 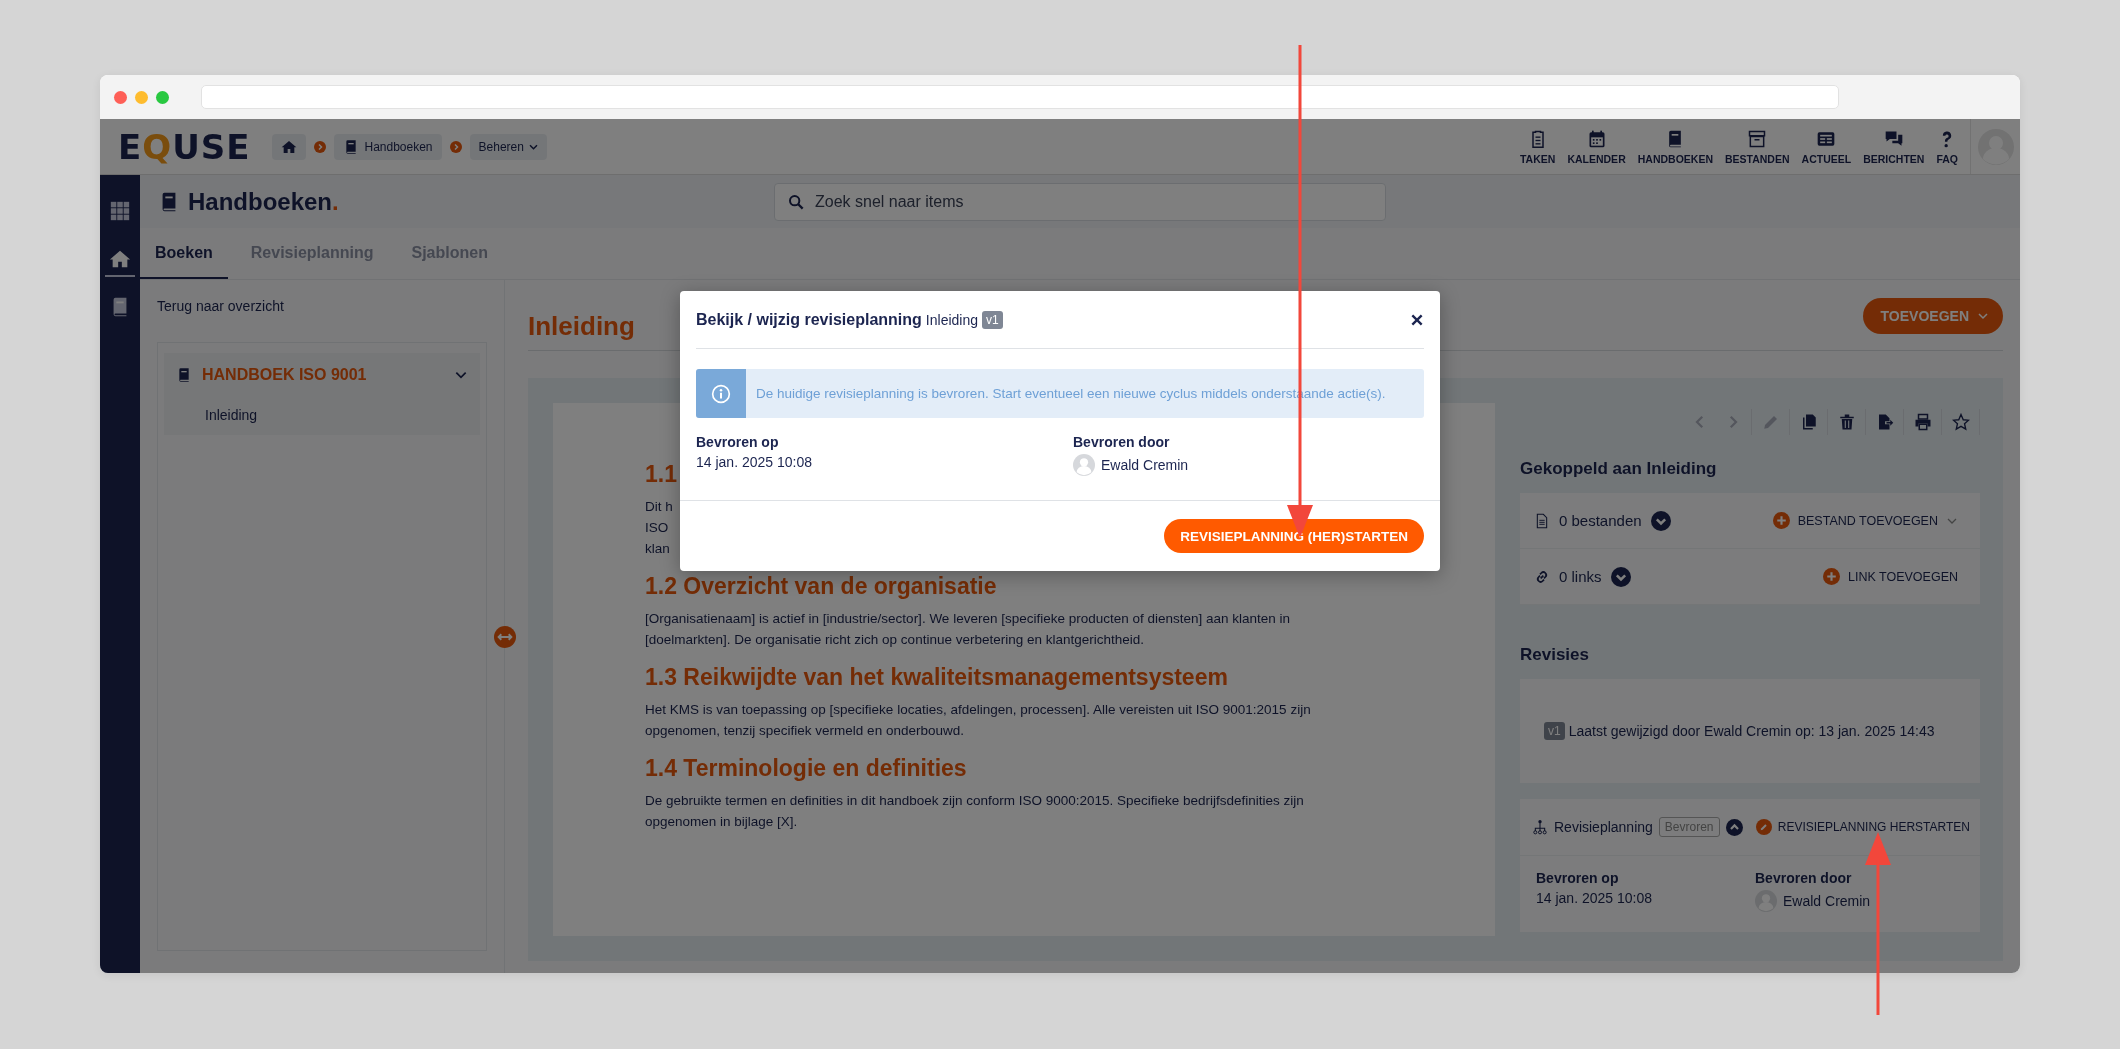 I want to click on apps-icon, so click(x=120, y=211).